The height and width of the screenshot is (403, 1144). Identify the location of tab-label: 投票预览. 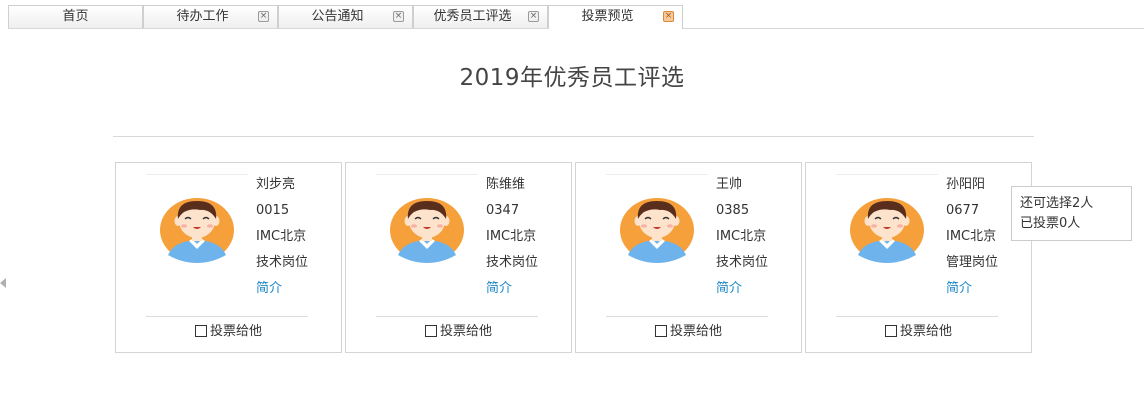
(607, 16).